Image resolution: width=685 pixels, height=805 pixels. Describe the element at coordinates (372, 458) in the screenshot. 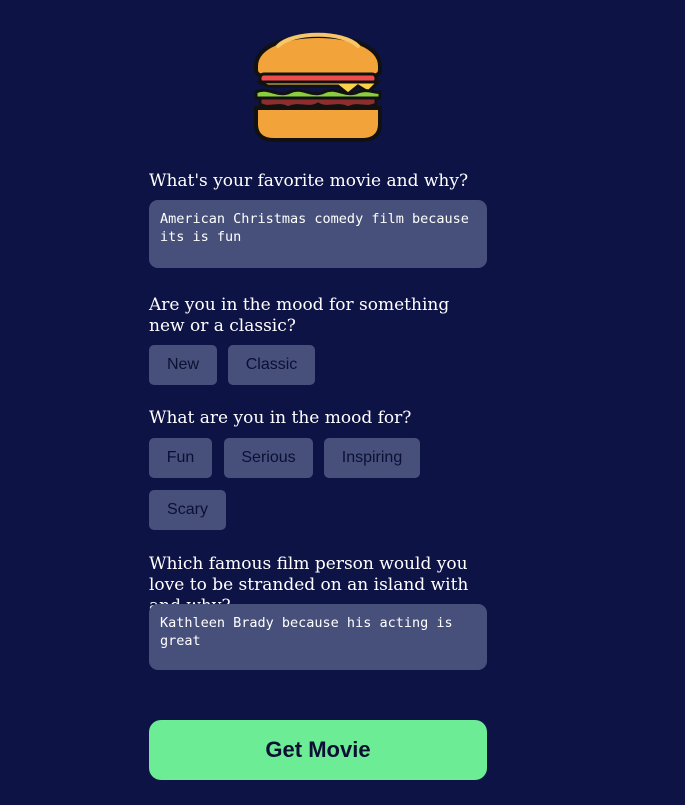

I see `option-inspiring-button: Inspiring` at that location.